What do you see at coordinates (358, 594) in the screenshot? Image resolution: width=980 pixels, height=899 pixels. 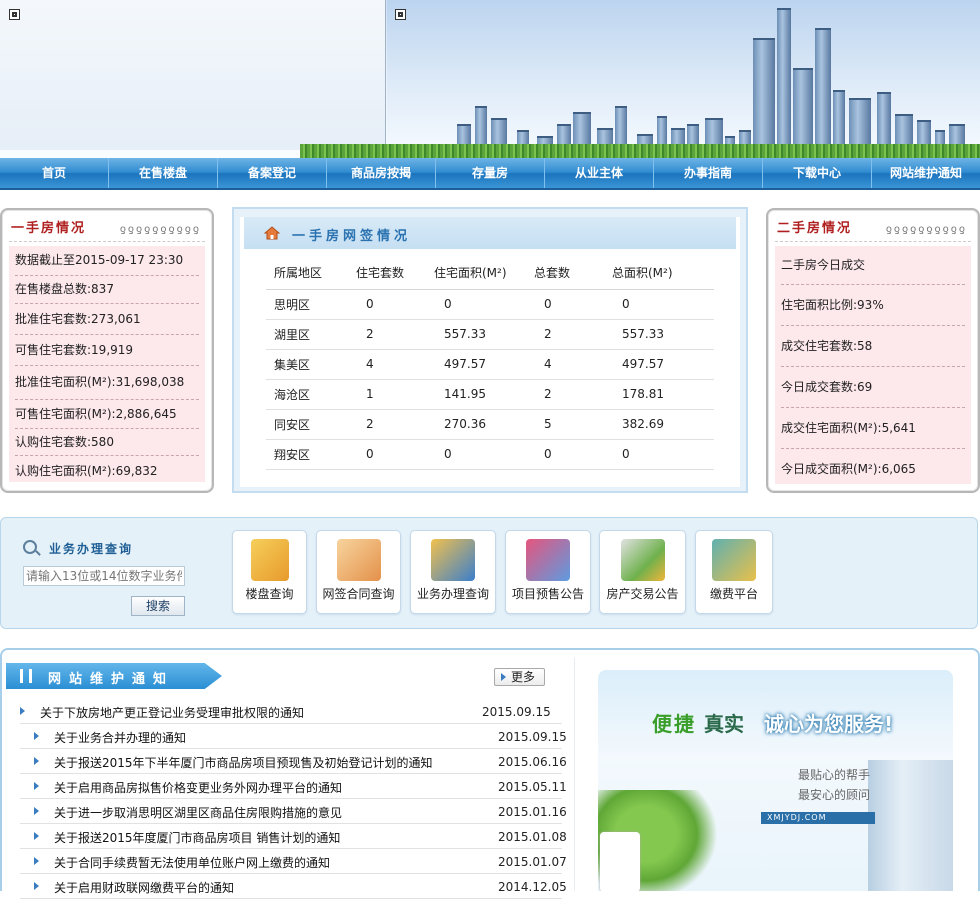 I see `card-label: 网签合同查询` at bounding box center [358, 594].